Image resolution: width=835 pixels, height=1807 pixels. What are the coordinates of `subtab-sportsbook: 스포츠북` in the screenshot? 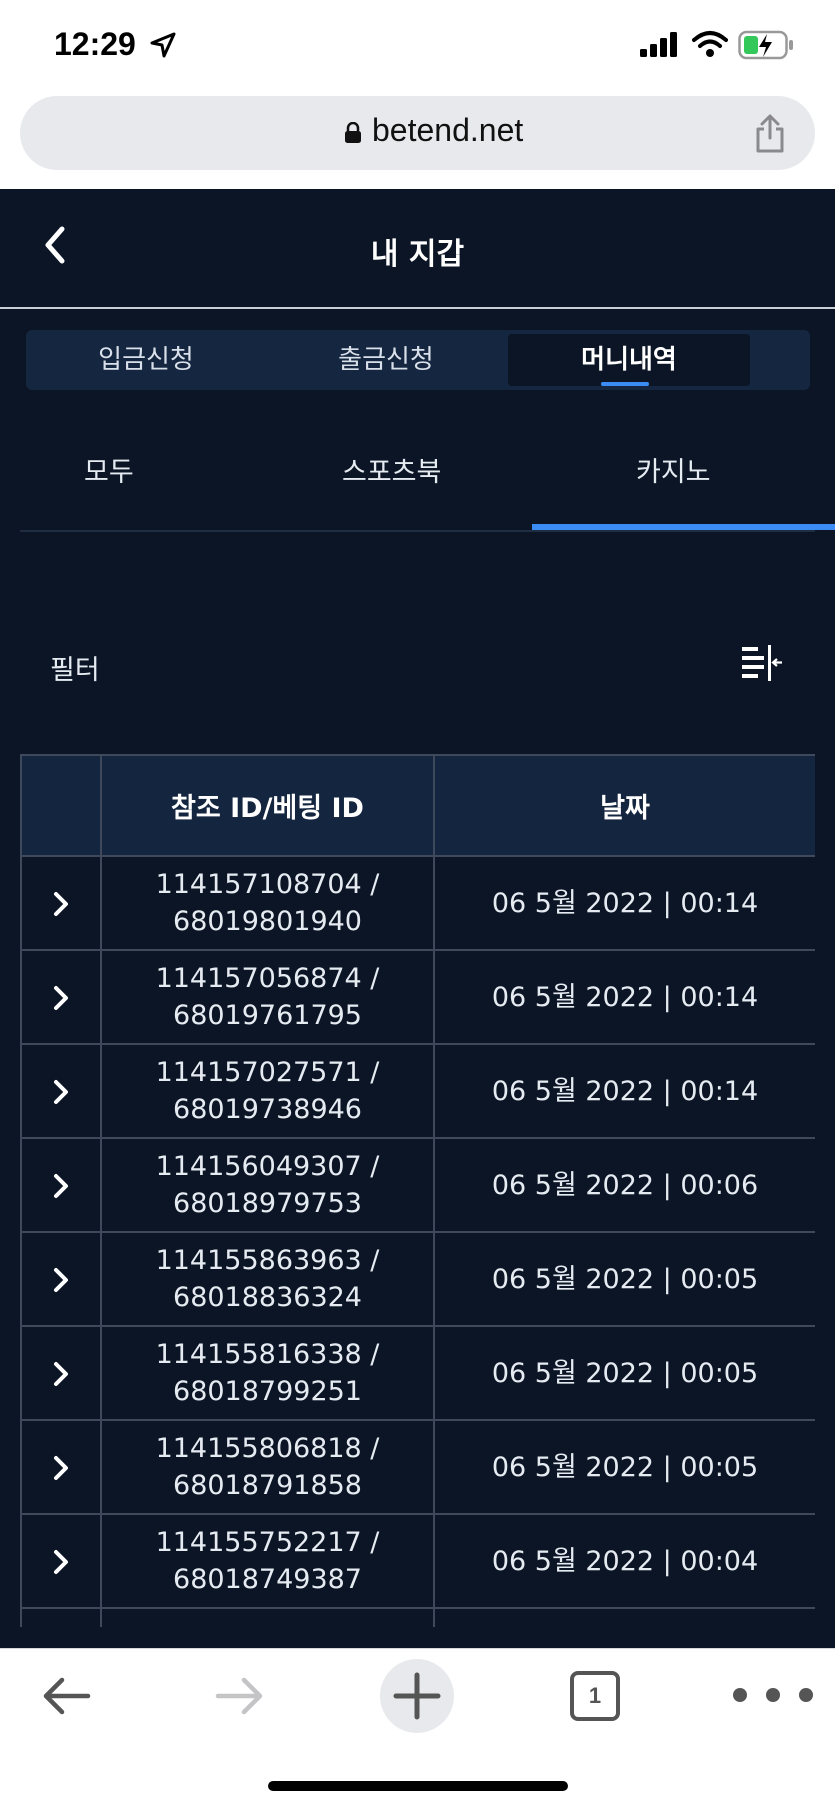 It's located at (391, 469).